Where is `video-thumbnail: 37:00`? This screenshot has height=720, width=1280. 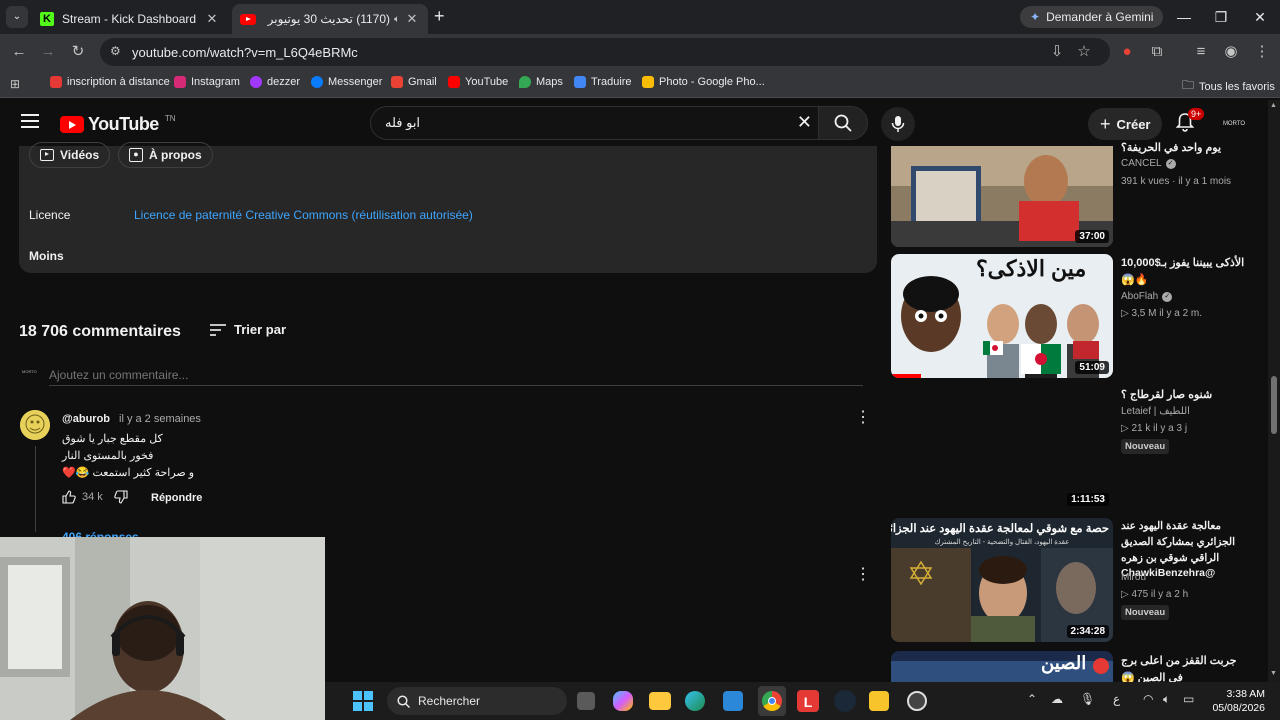
video-thumbnail: 37:00 is located at coordinates (1002, 196).